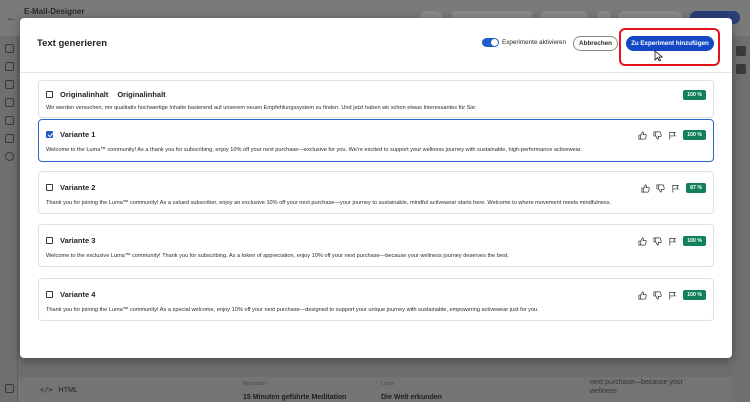 This screenshot has width=750, height=402. I want to click on preview-text: next purchase—because your wellness, so click(636, 387).